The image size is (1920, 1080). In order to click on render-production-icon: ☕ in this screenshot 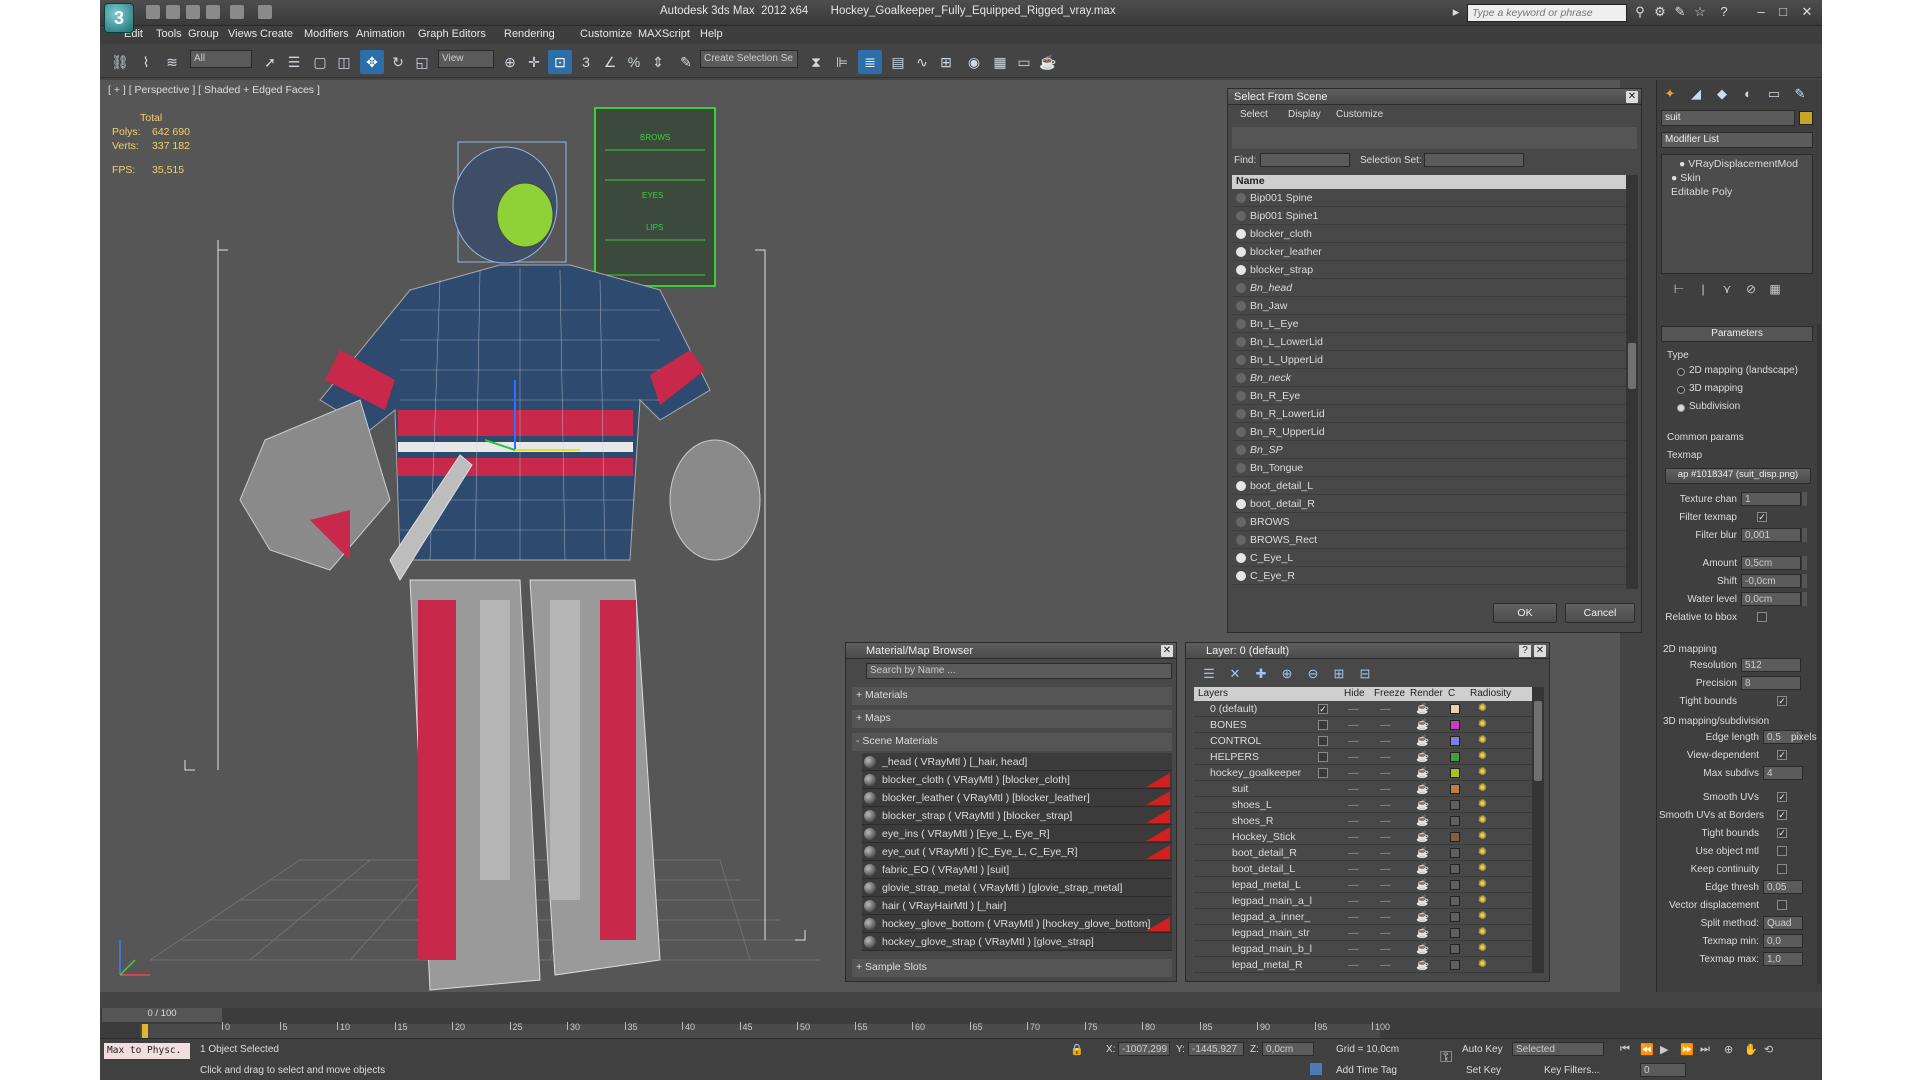, I will do `click(1048, 62)`.